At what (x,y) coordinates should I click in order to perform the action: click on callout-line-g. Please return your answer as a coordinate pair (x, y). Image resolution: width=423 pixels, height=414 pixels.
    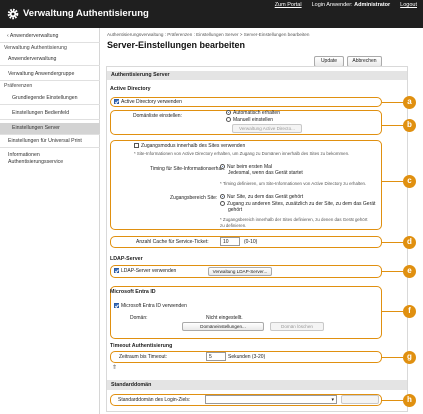
    Looking at the image, I should click on (392, 358).